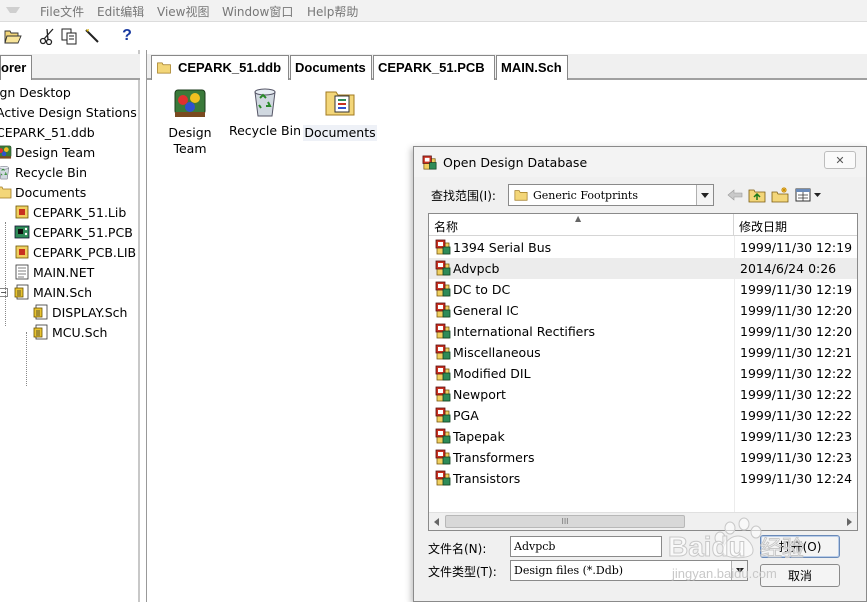 The image size is (867, 602). What do you see at coordinates (35, 92) in the screenshot?
I see `tree-item-desktop: ign Desktop` at bounding box center [35, 92].